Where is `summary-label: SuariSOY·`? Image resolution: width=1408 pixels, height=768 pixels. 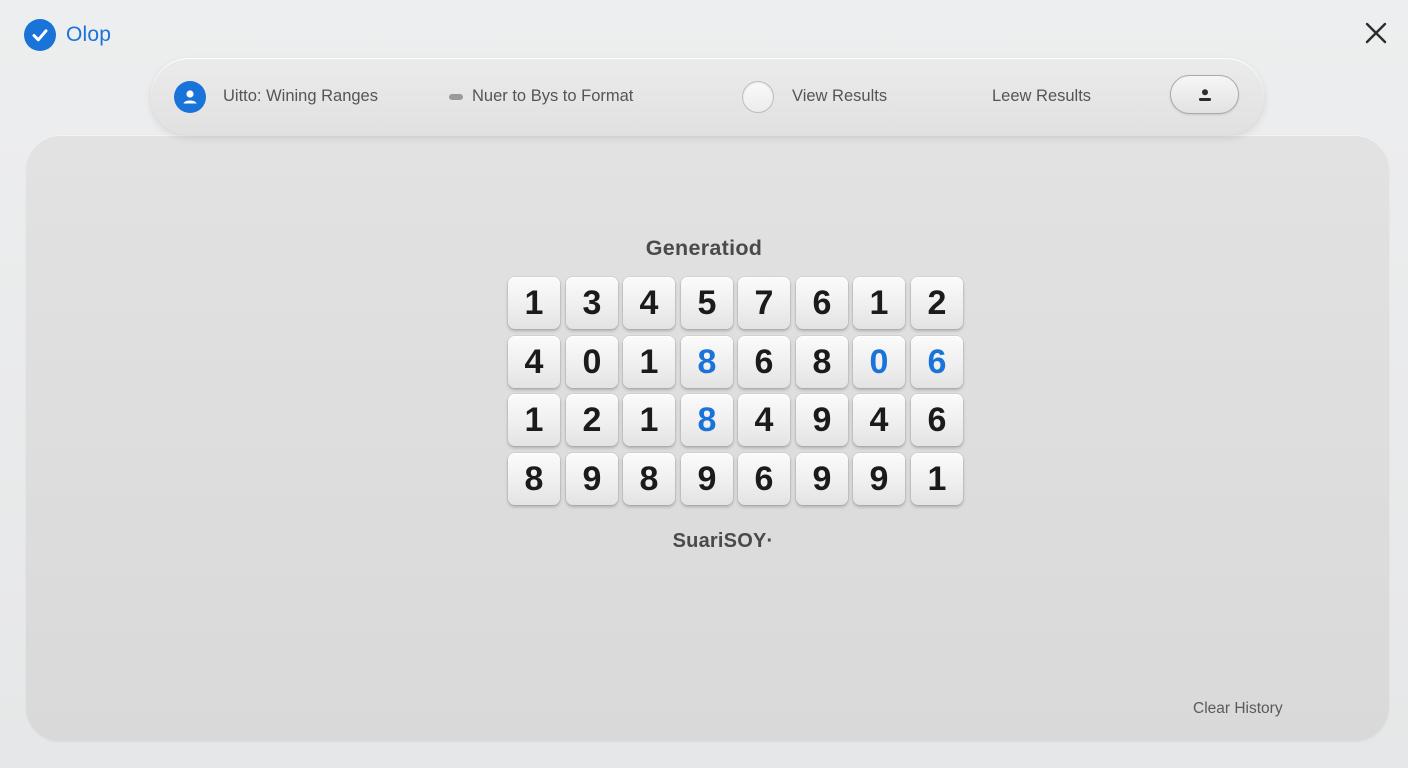 summary-label: SuariSOY· is located at coordinates (723, 541).